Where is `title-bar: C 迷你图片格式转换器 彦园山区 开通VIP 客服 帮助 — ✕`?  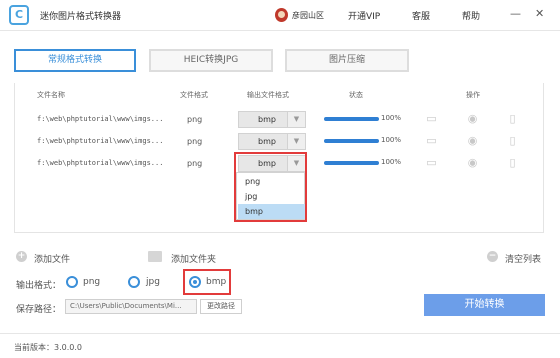 title-bar: C 迷你图片格式转换器 彦园山区 开通VIP 客服 帮助 — ✕ is located at coordinates (280, 15).